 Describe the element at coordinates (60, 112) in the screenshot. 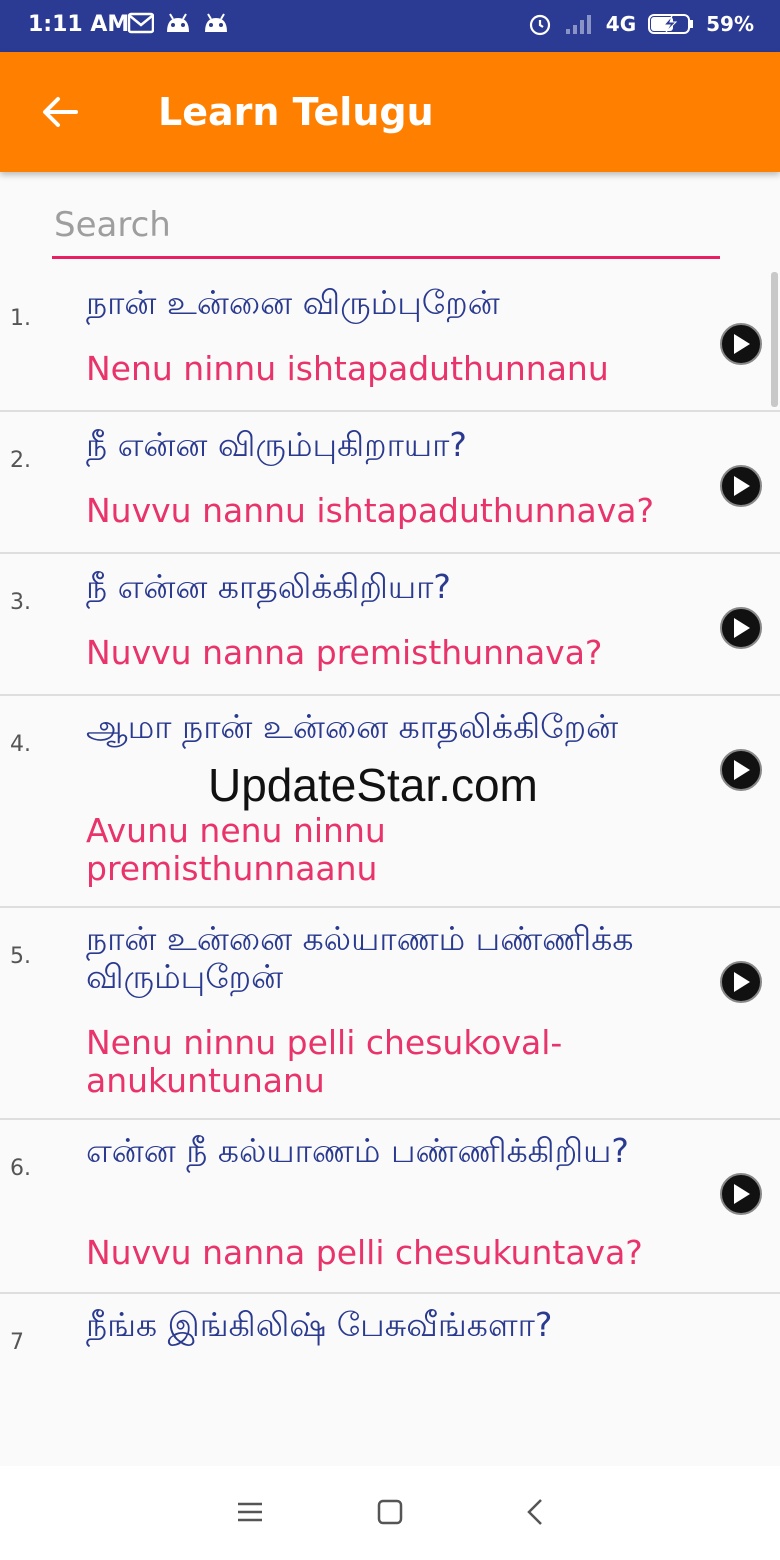

I see `arrow-left-icon` at that location.